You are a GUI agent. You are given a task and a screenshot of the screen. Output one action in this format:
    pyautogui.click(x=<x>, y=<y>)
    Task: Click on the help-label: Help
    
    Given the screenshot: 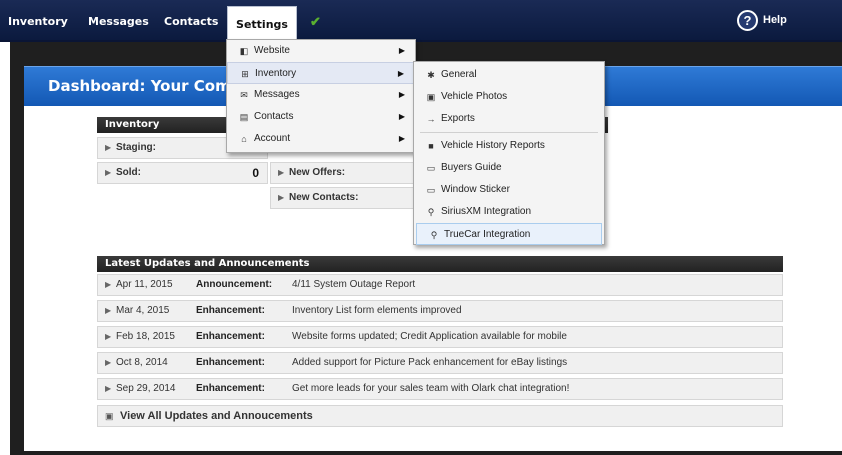 What is the action you would take?
    pyautogui.click(x=775, y=20)
    